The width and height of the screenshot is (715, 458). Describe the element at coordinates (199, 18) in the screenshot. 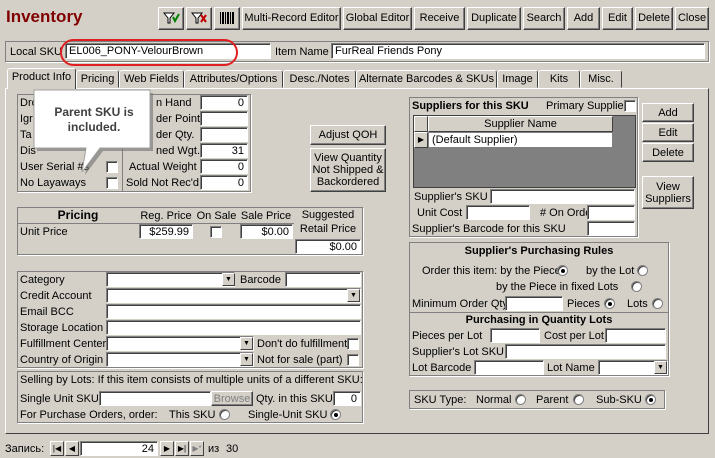

I see `clear-filter-icon-button` at that location.